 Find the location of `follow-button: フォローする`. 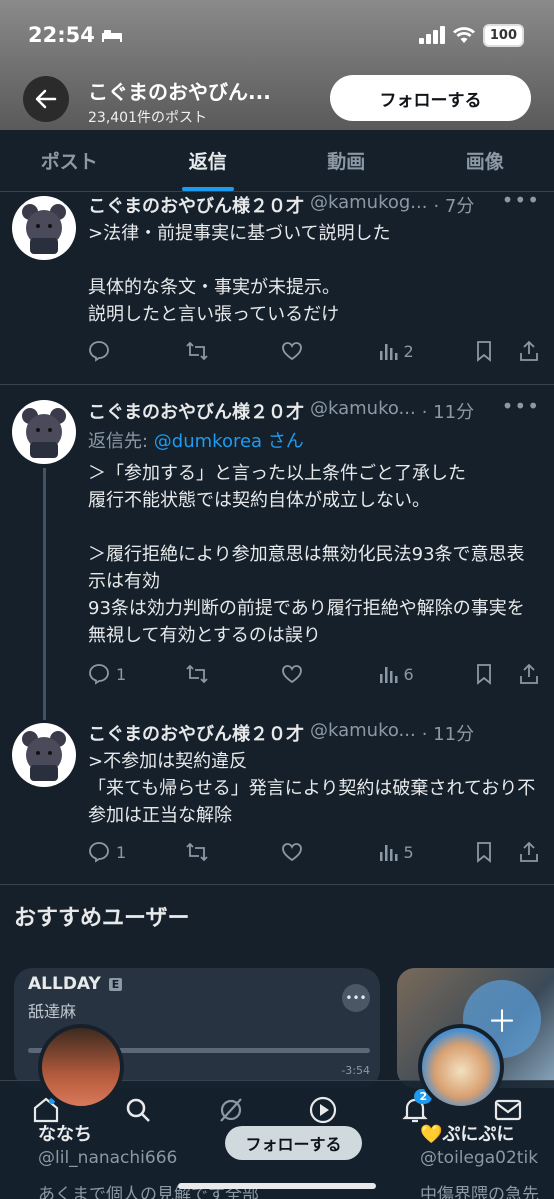

follow-button: フォローする is located at coordinates (430, 98).